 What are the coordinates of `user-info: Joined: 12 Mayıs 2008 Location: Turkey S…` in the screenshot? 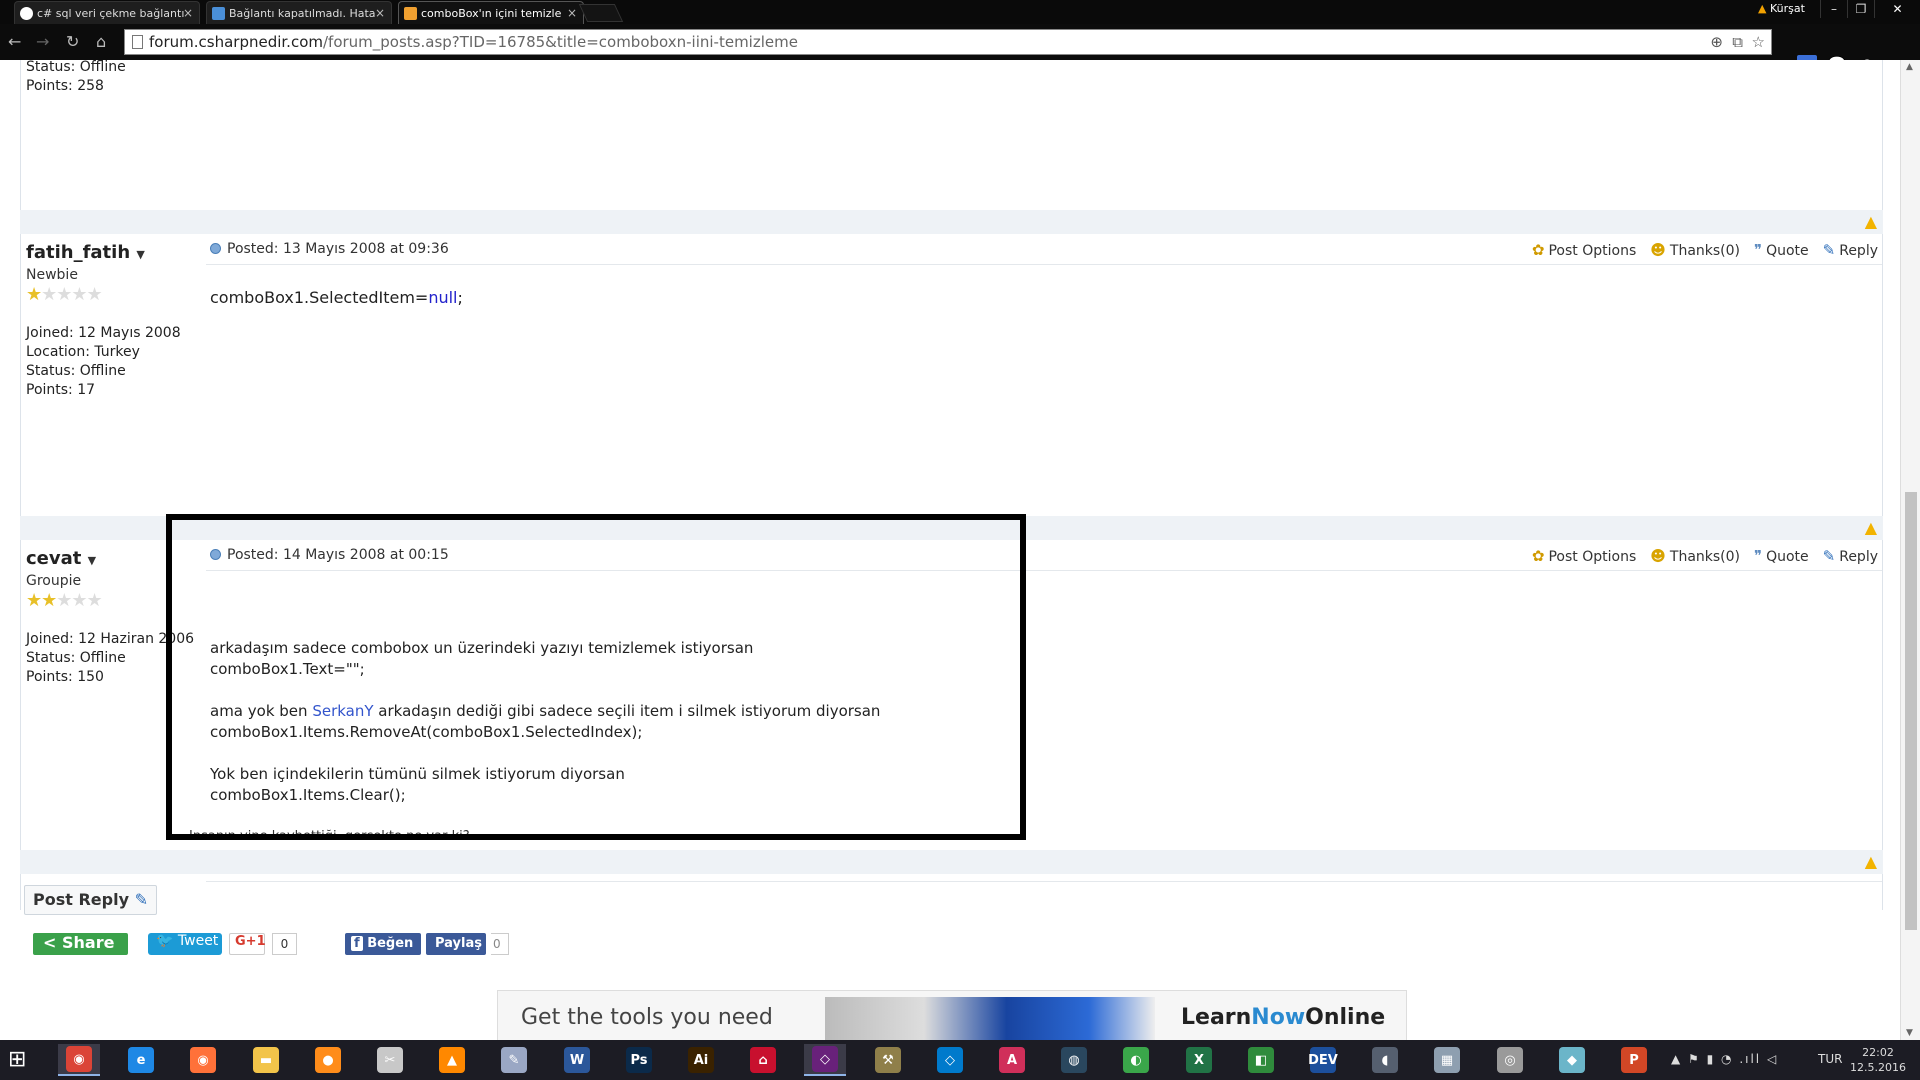 It's located at (103, 362).